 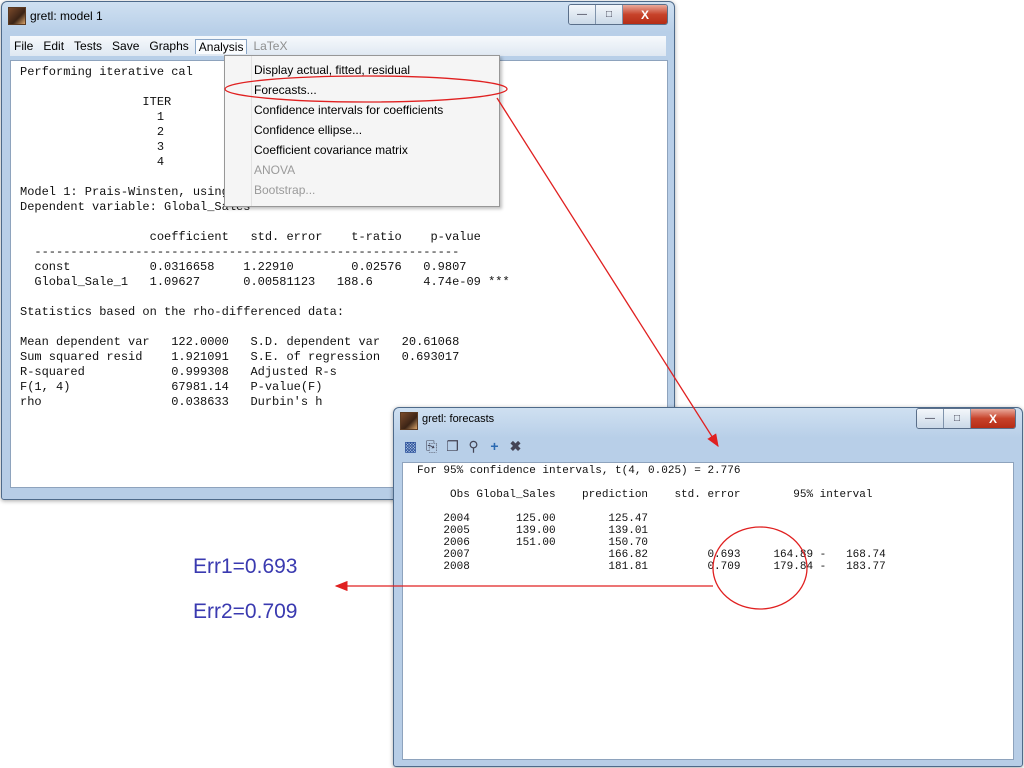 What do you see at coordinates (366, 89) in the screenshot?
I see `forecasts-highlight-ellipse` at bounding box center [366, 89].